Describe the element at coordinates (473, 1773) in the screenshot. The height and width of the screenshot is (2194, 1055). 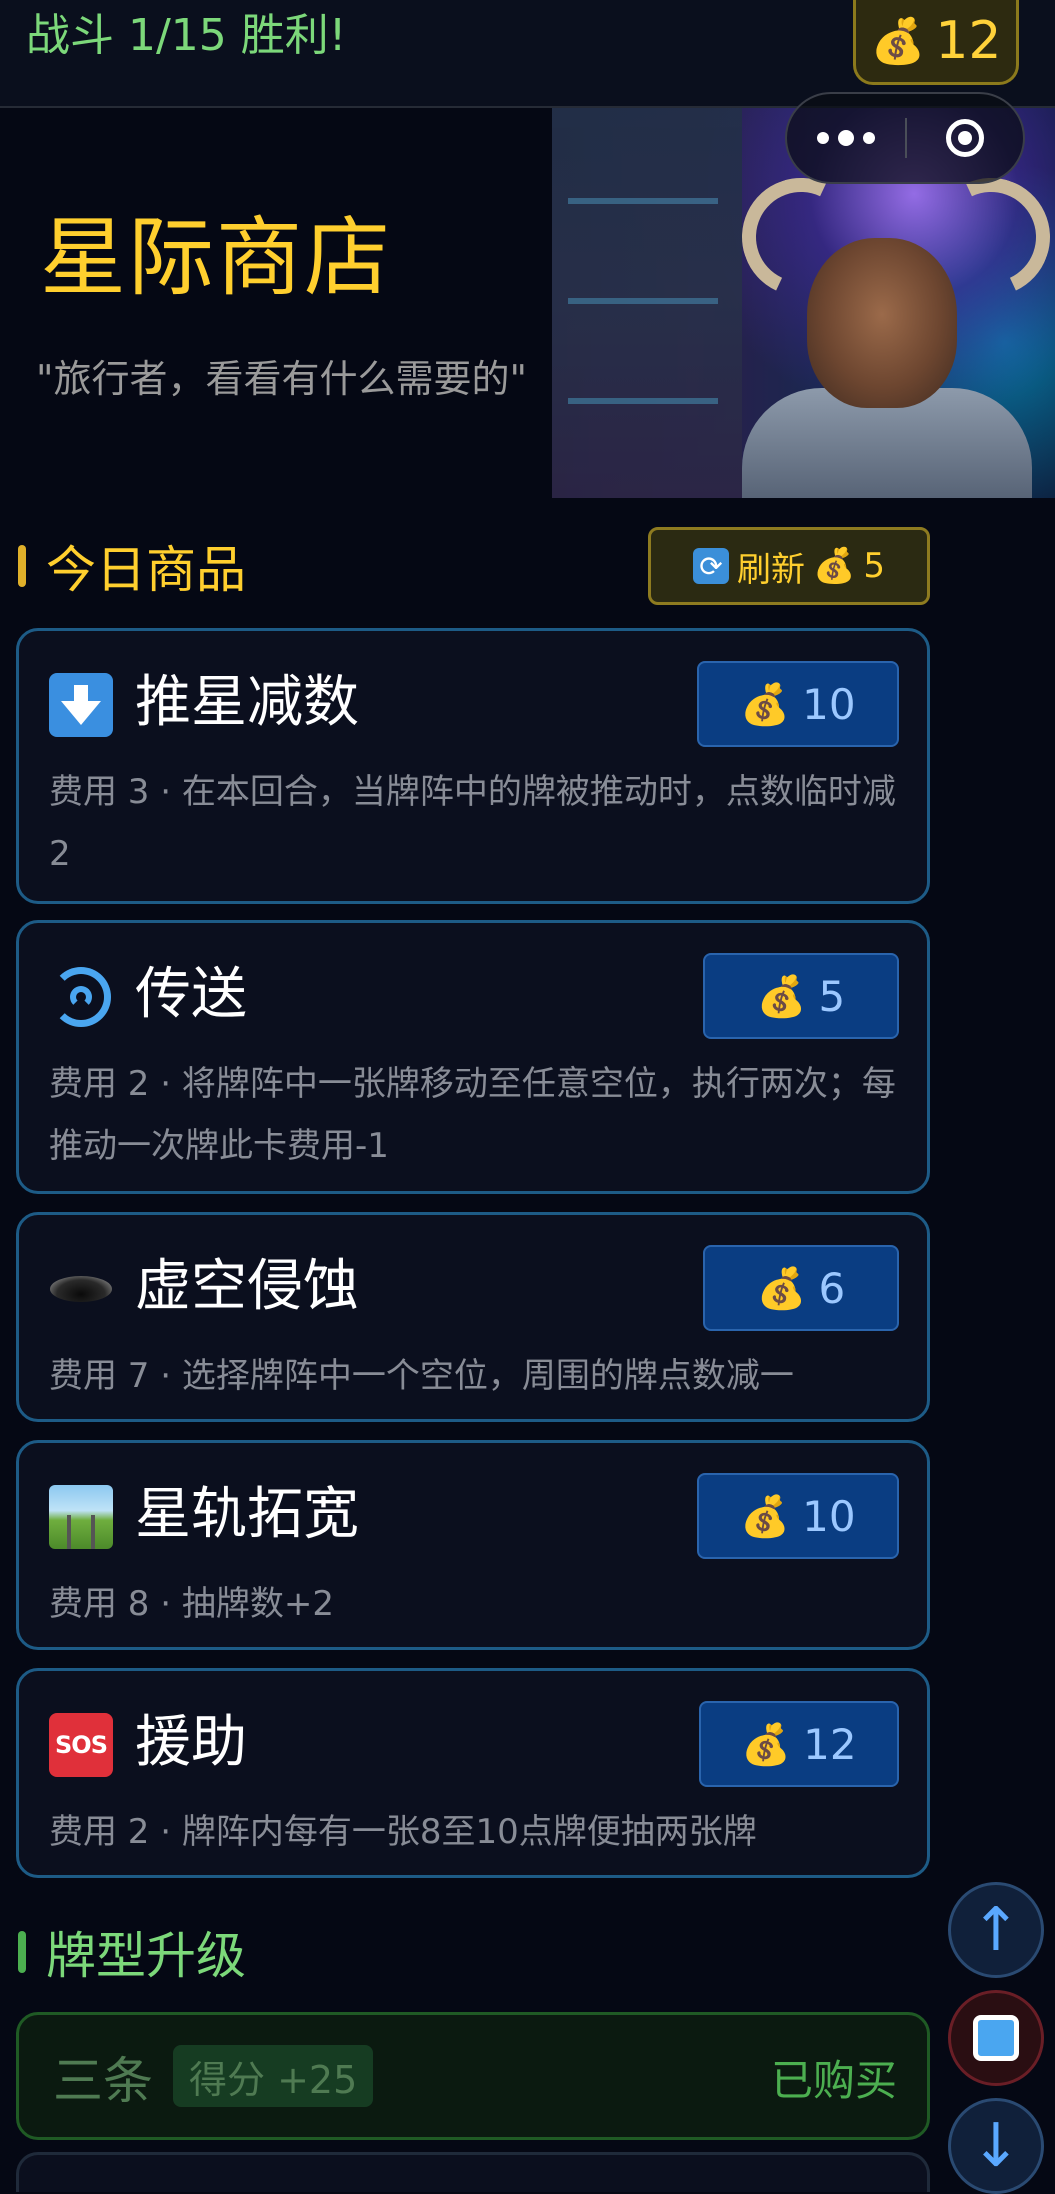
I see `shop-item-card: SOS 援助 💰 12 费用 2 · 牌阵内每有一张8至10点牌便抽两张牌` at that location.